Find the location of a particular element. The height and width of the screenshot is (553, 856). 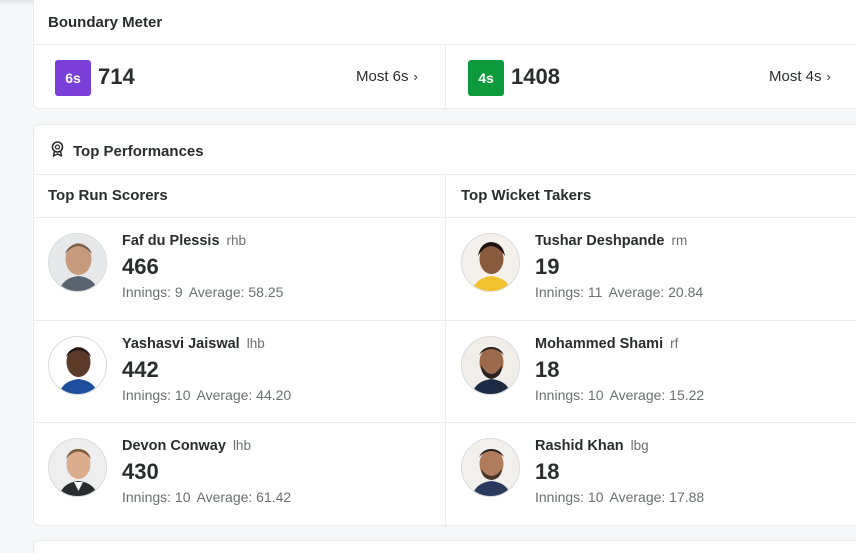

player-meta: Innings: 10 Average: 15.22 is located at coordinates (619, 395).